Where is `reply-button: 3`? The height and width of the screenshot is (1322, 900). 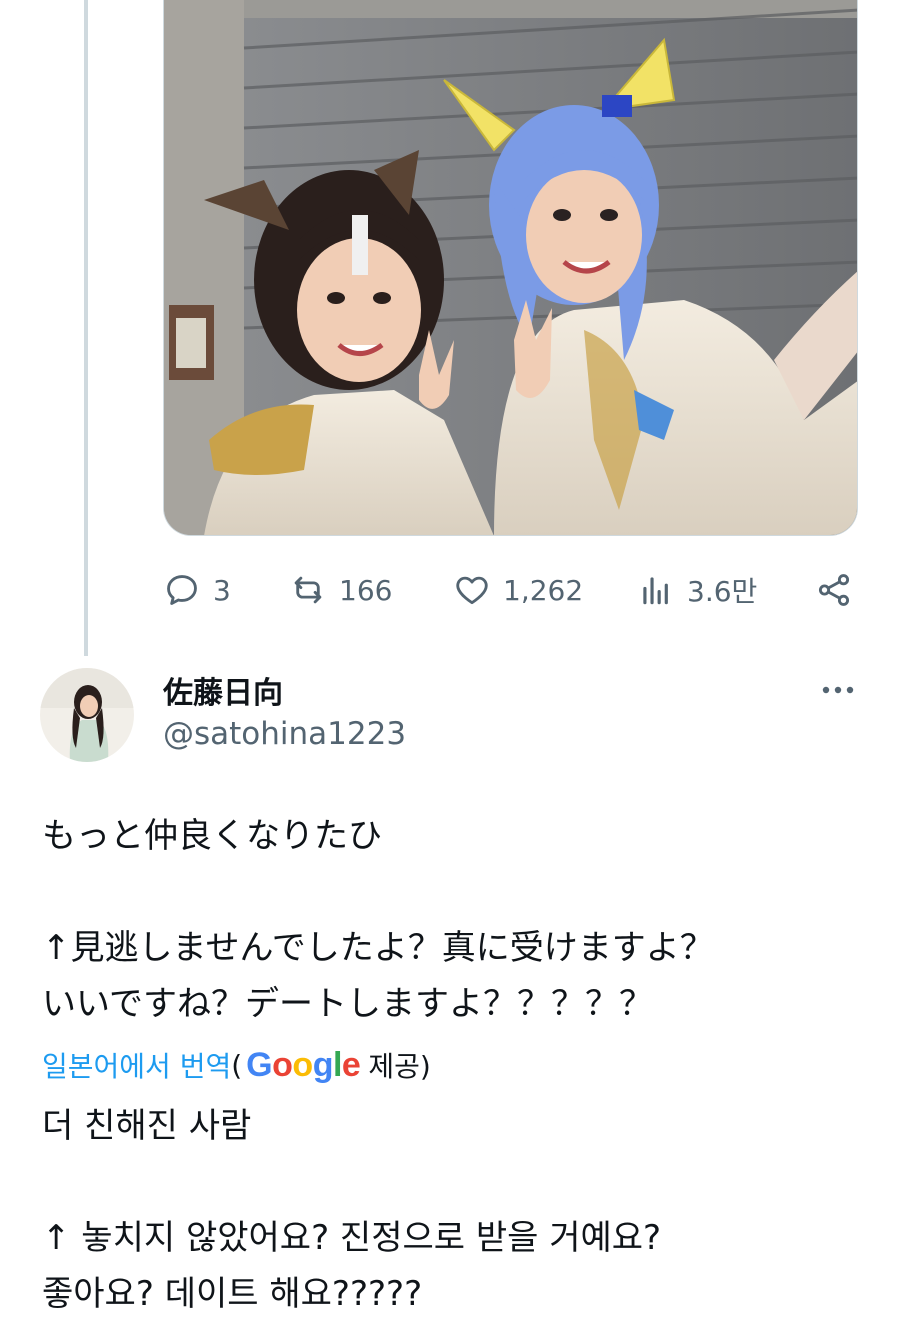 reply-button: 3 is located at coordinates (197, 590).